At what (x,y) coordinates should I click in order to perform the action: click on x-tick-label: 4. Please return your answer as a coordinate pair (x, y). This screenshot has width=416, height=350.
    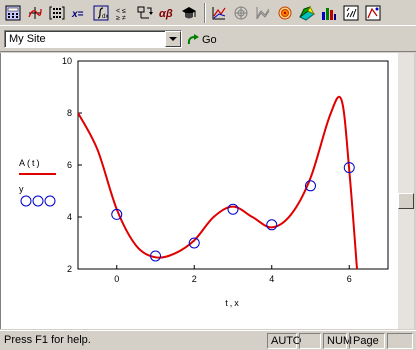
    Looking at the image, I should click on (271, 279).